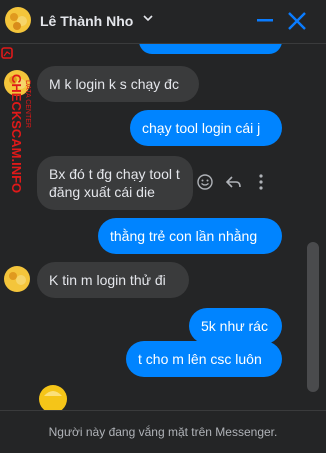 This screenshot has width=326, height=453. What do you see at coordinates (118, 84) in the screenshot?
I see `message-bubble: M k login k s chạy đc` at bounding box center [118, 84].